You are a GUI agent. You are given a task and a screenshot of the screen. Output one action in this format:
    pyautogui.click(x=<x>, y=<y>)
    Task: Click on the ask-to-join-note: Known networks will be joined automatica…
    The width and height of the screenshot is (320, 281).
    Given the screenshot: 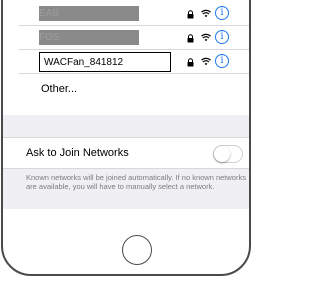 What is the action you would take?
    pyautogui.click(x=136, y=182)
    